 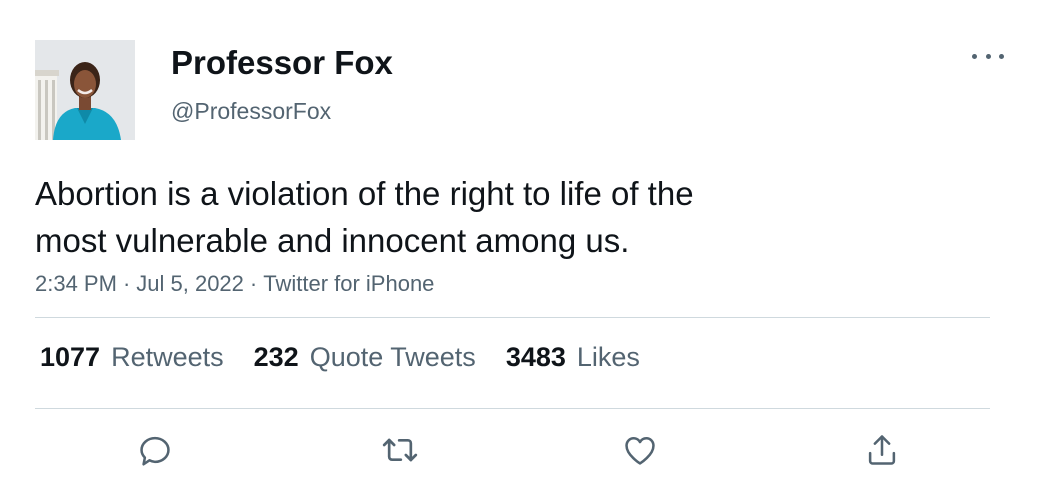 What do you see at coordinates (282, 63) in the screenshot?
I see `display-name: Professor Fox` at bounding box center [282, 63].